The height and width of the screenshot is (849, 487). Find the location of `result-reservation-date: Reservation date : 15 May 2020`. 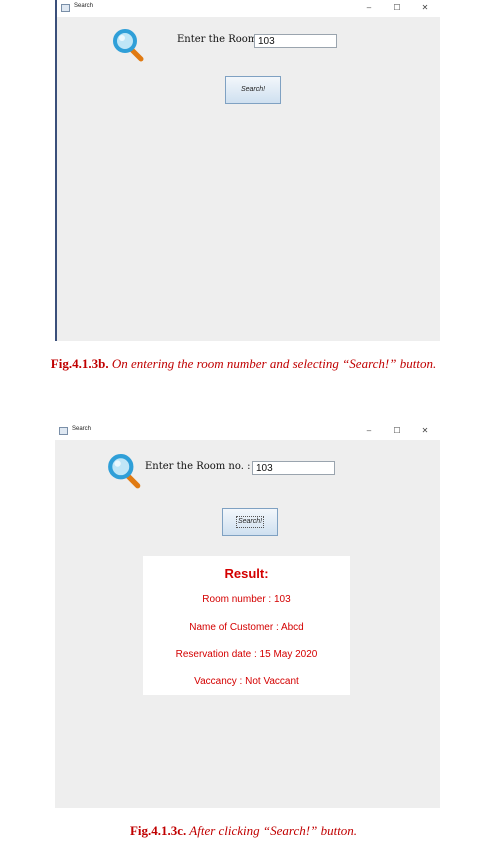

result-reservation-date: Reservation date : 15 May 2020 is located at coordinates (246, 654).